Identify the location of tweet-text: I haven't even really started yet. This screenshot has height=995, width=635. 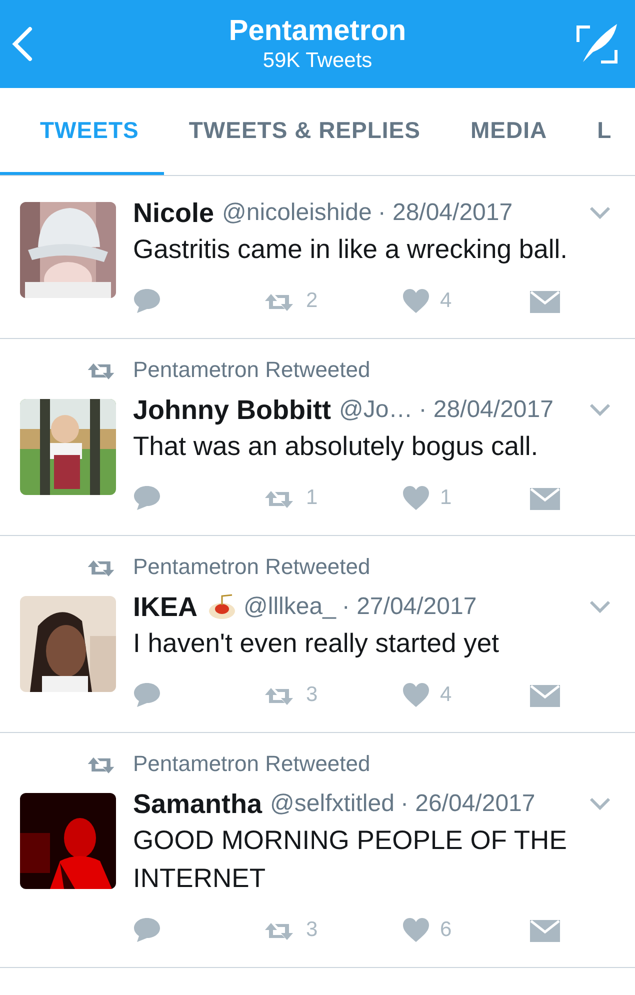
(316, 643).